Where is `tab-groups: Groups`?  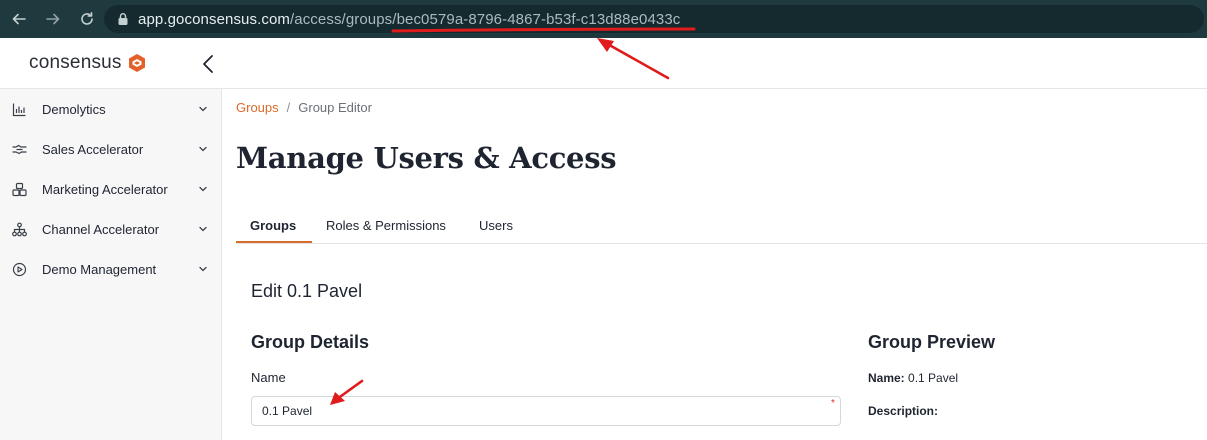
tab-groups: Groups is located at coordinates (273, 225).